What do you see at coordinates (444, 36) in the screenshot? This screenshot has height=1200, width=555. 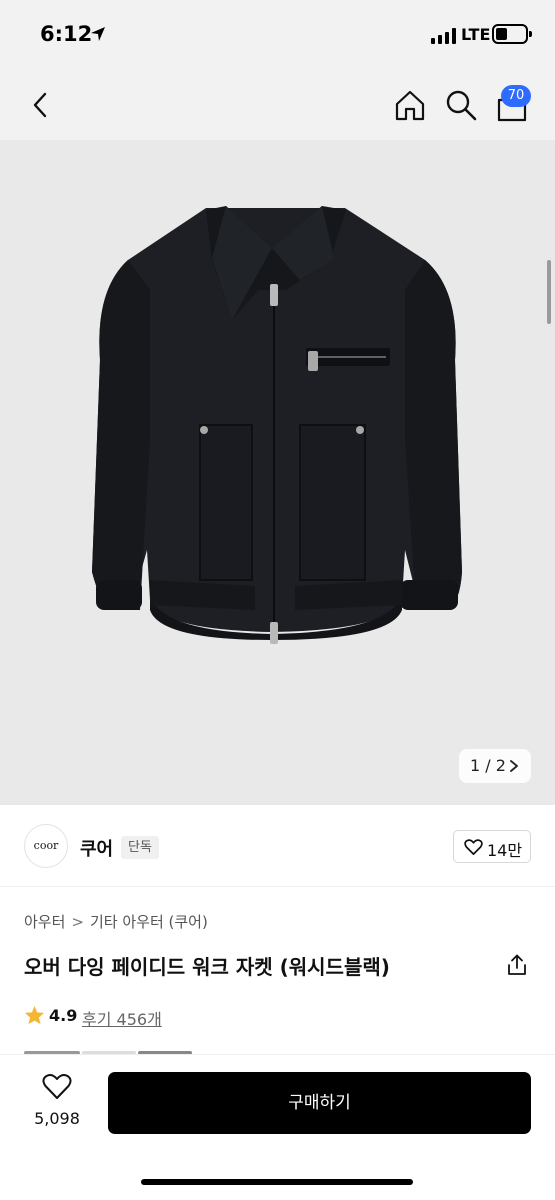 I see `signal-icon` at bounding box center [444, 36].